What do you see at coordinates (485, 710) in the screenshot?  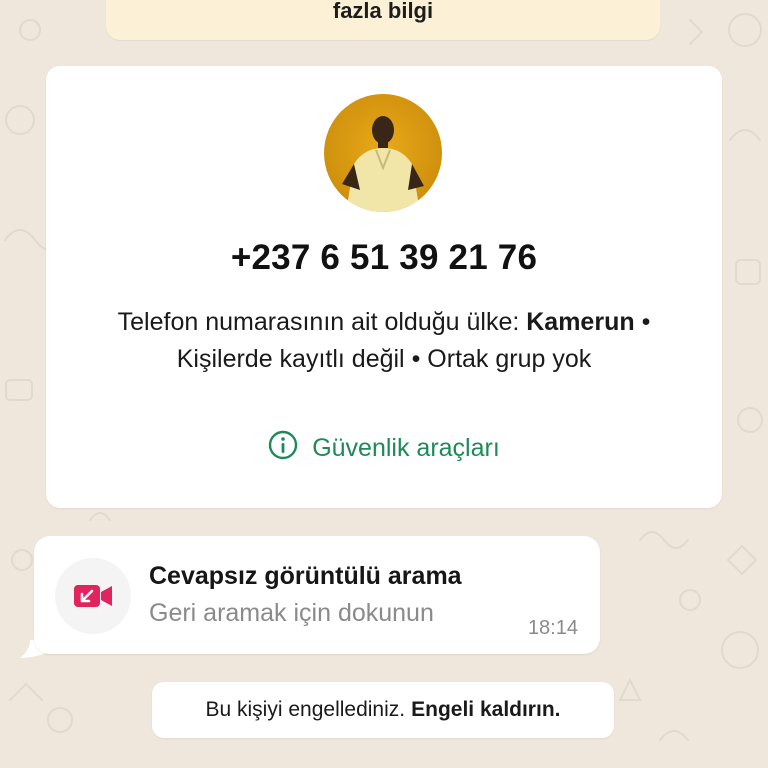 I see `unblock-link: Engeli kaldırın.` at bounding box center [485, 710].